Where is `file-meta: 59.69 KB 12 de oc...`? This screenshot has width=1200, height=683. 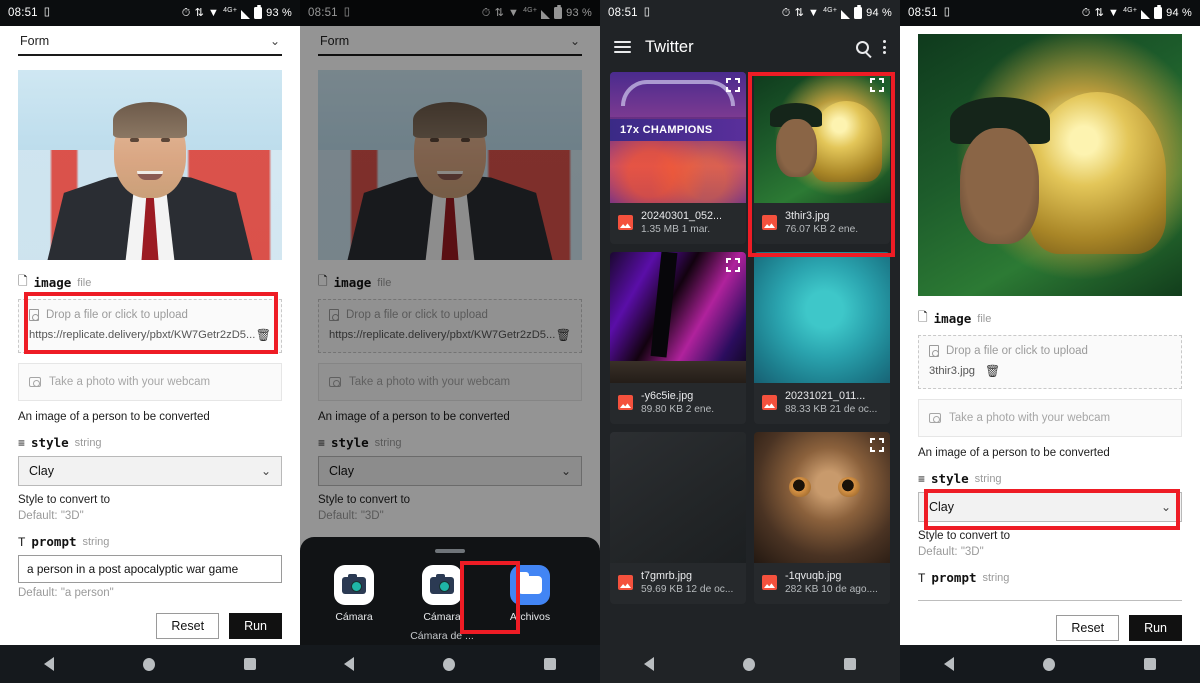
file-meta: 59.69 KB 12 de oc... is located at coordinates (687, 589).